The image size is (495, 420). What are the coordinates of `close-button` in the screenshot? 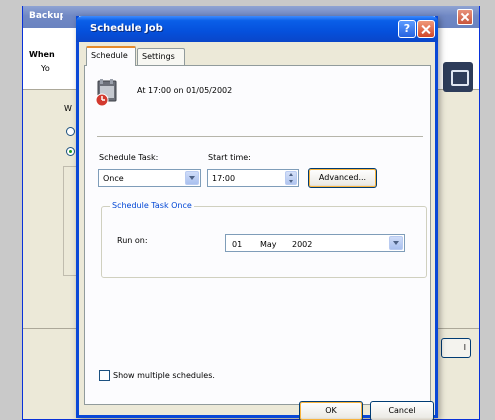 It's located at (426, 29).